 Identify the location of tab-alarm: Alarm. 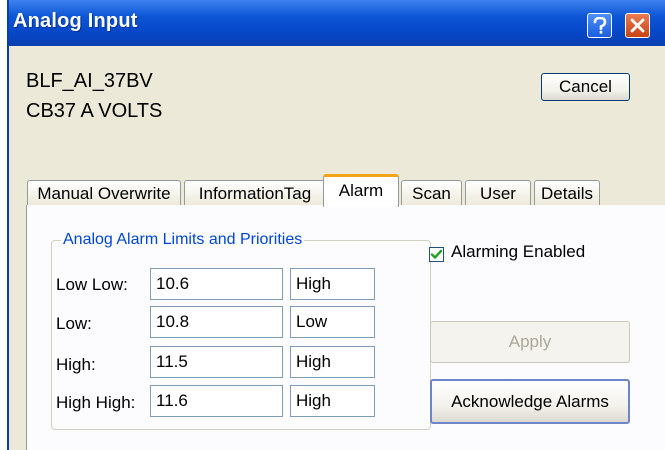
(361, 190).